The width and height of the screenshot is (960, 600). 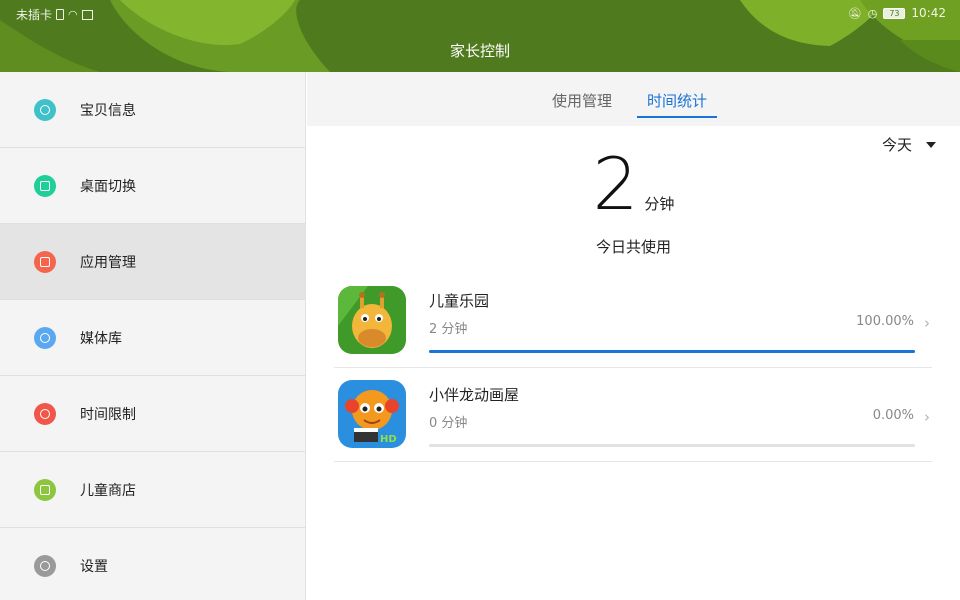 I want to click on sidebar-item-label: 时间限制, so click(x=108, y=414).